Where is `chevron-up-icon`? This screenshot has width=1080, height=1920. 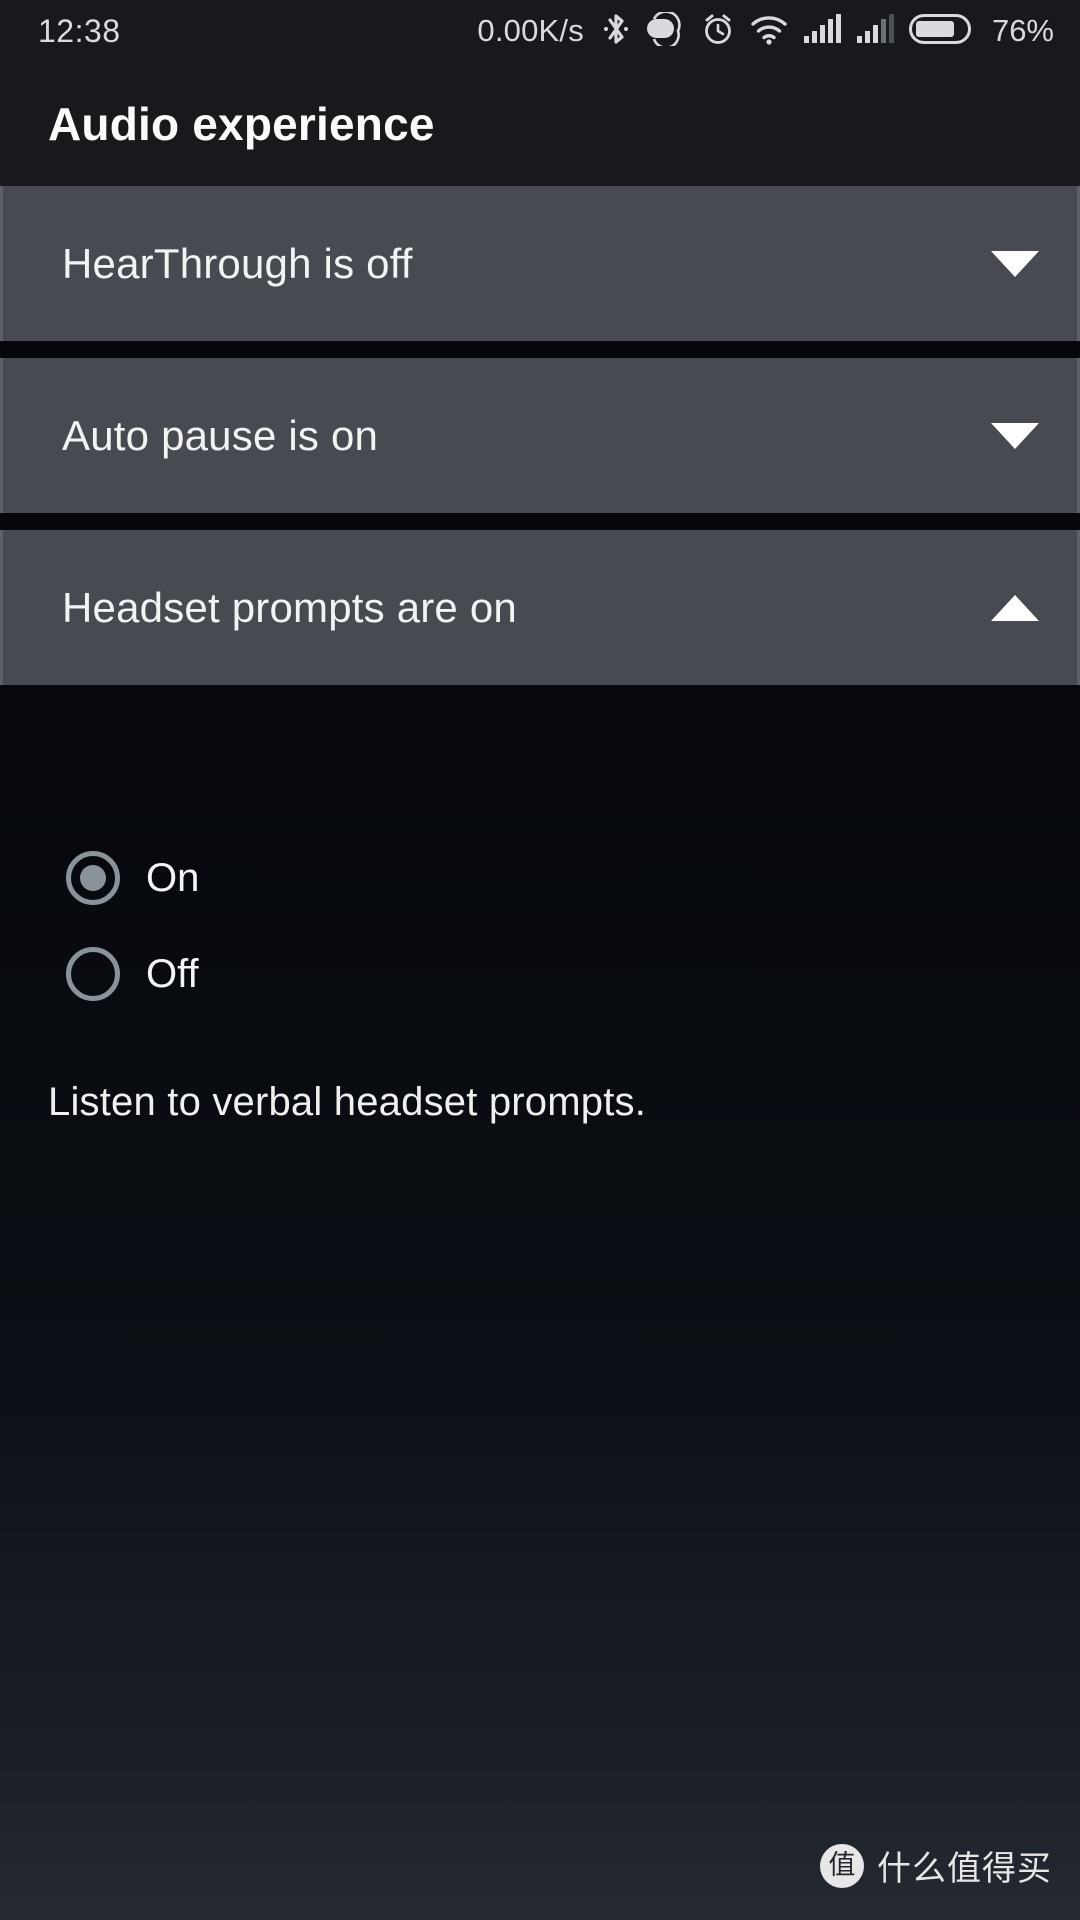 chevron-up-icon is located at coordinates (1015, 607).